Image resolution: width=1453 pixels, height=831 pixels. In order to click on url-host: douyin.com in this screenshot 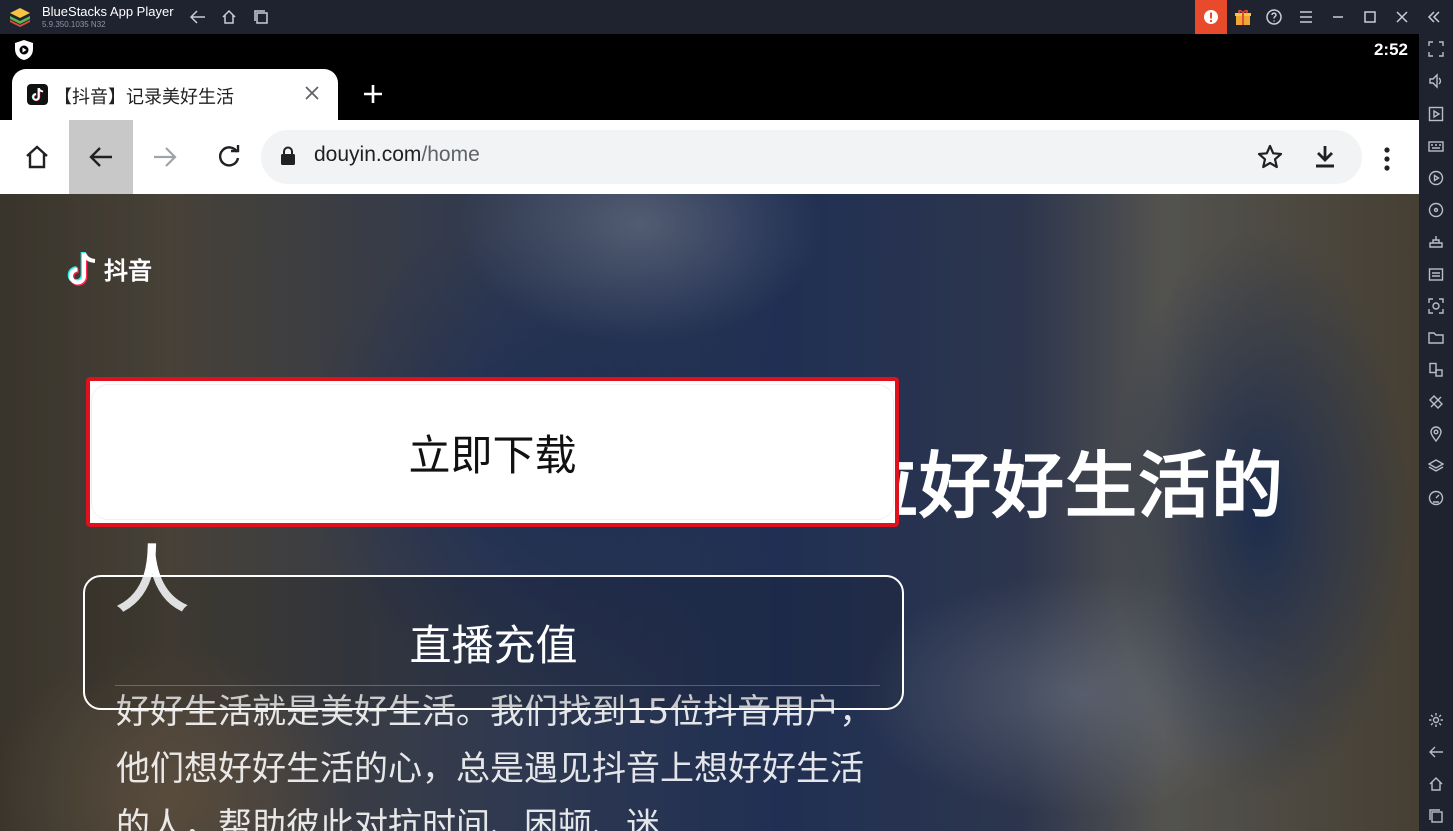, I will do `click(368, 154)`.